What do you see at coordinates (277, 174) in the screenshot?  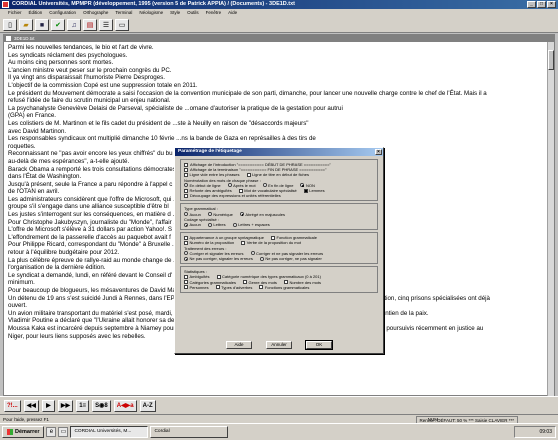 I see `option-title-line: Ligne de titre en début de fiches` at bounding box center [277, 174].